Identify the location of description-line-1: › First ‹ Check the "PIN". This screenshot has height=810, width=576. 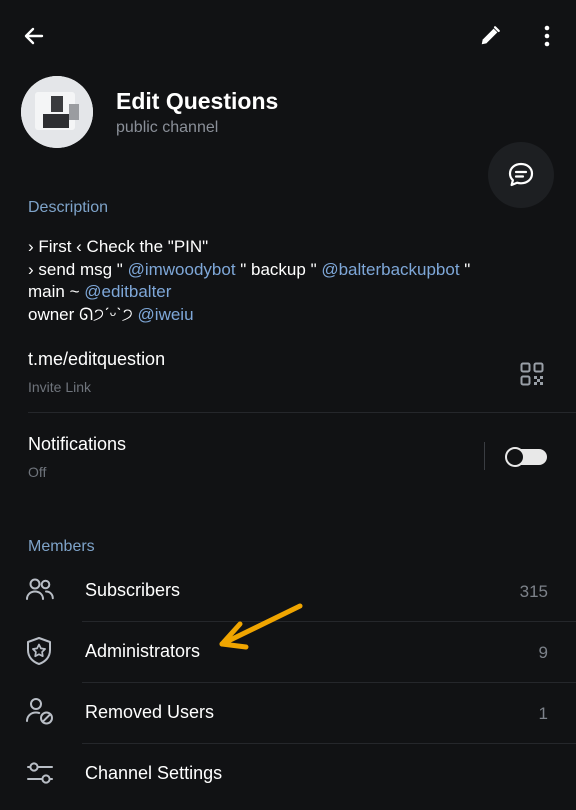
(118, 246).